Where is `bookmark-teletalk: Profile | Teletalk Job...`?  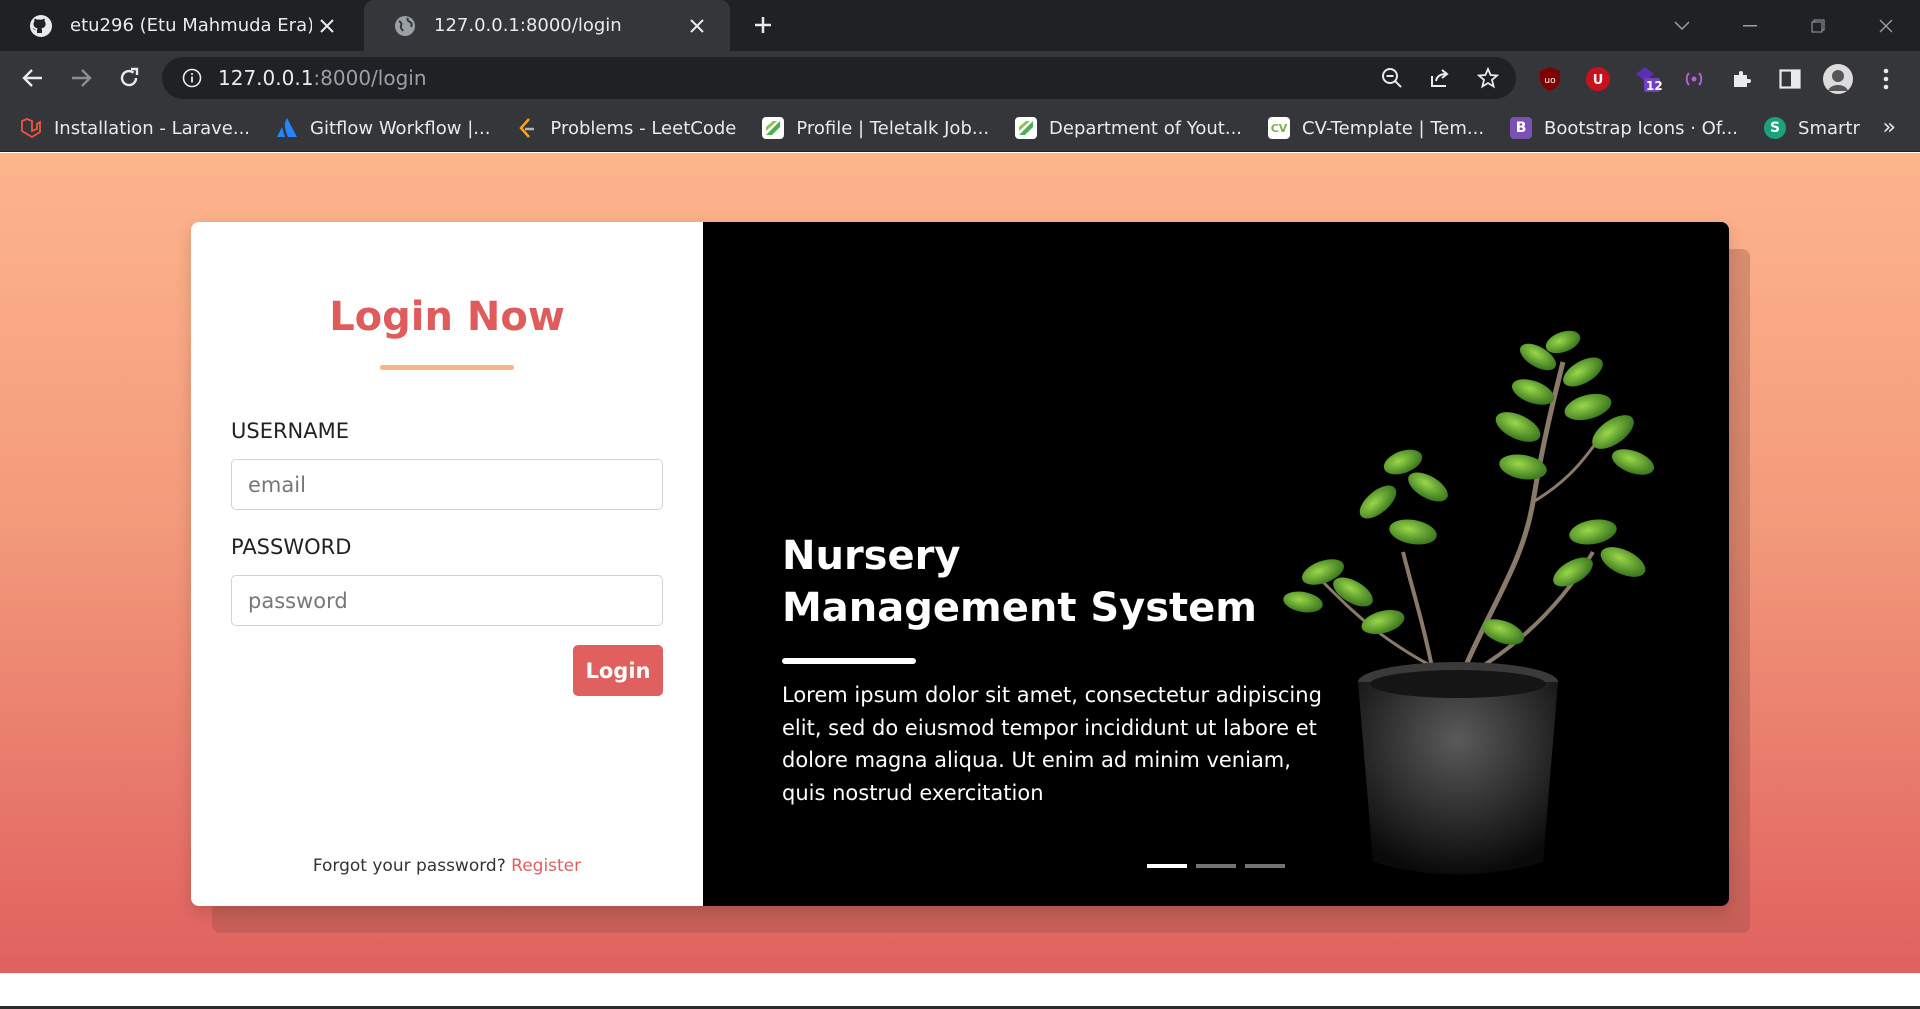
bookmark-teletalk: Profile | Teletalk Job... is located at coordinates (875, 128).